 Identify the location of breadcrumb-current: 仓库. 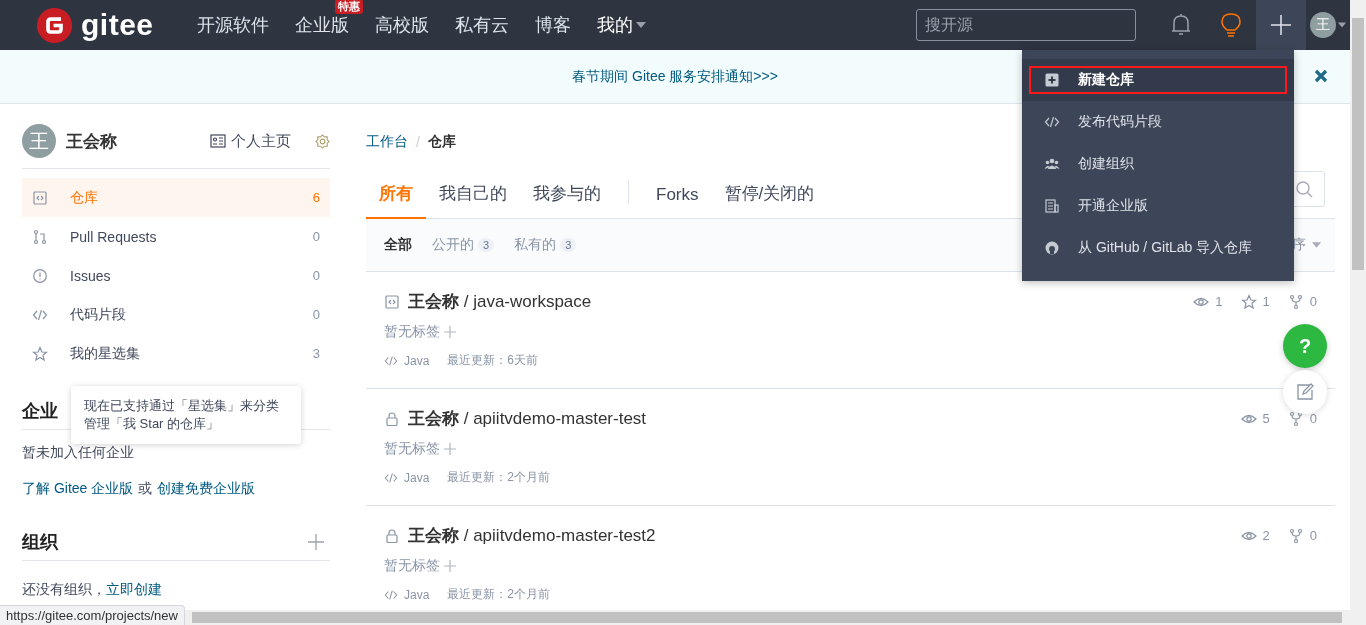
(441, 142).